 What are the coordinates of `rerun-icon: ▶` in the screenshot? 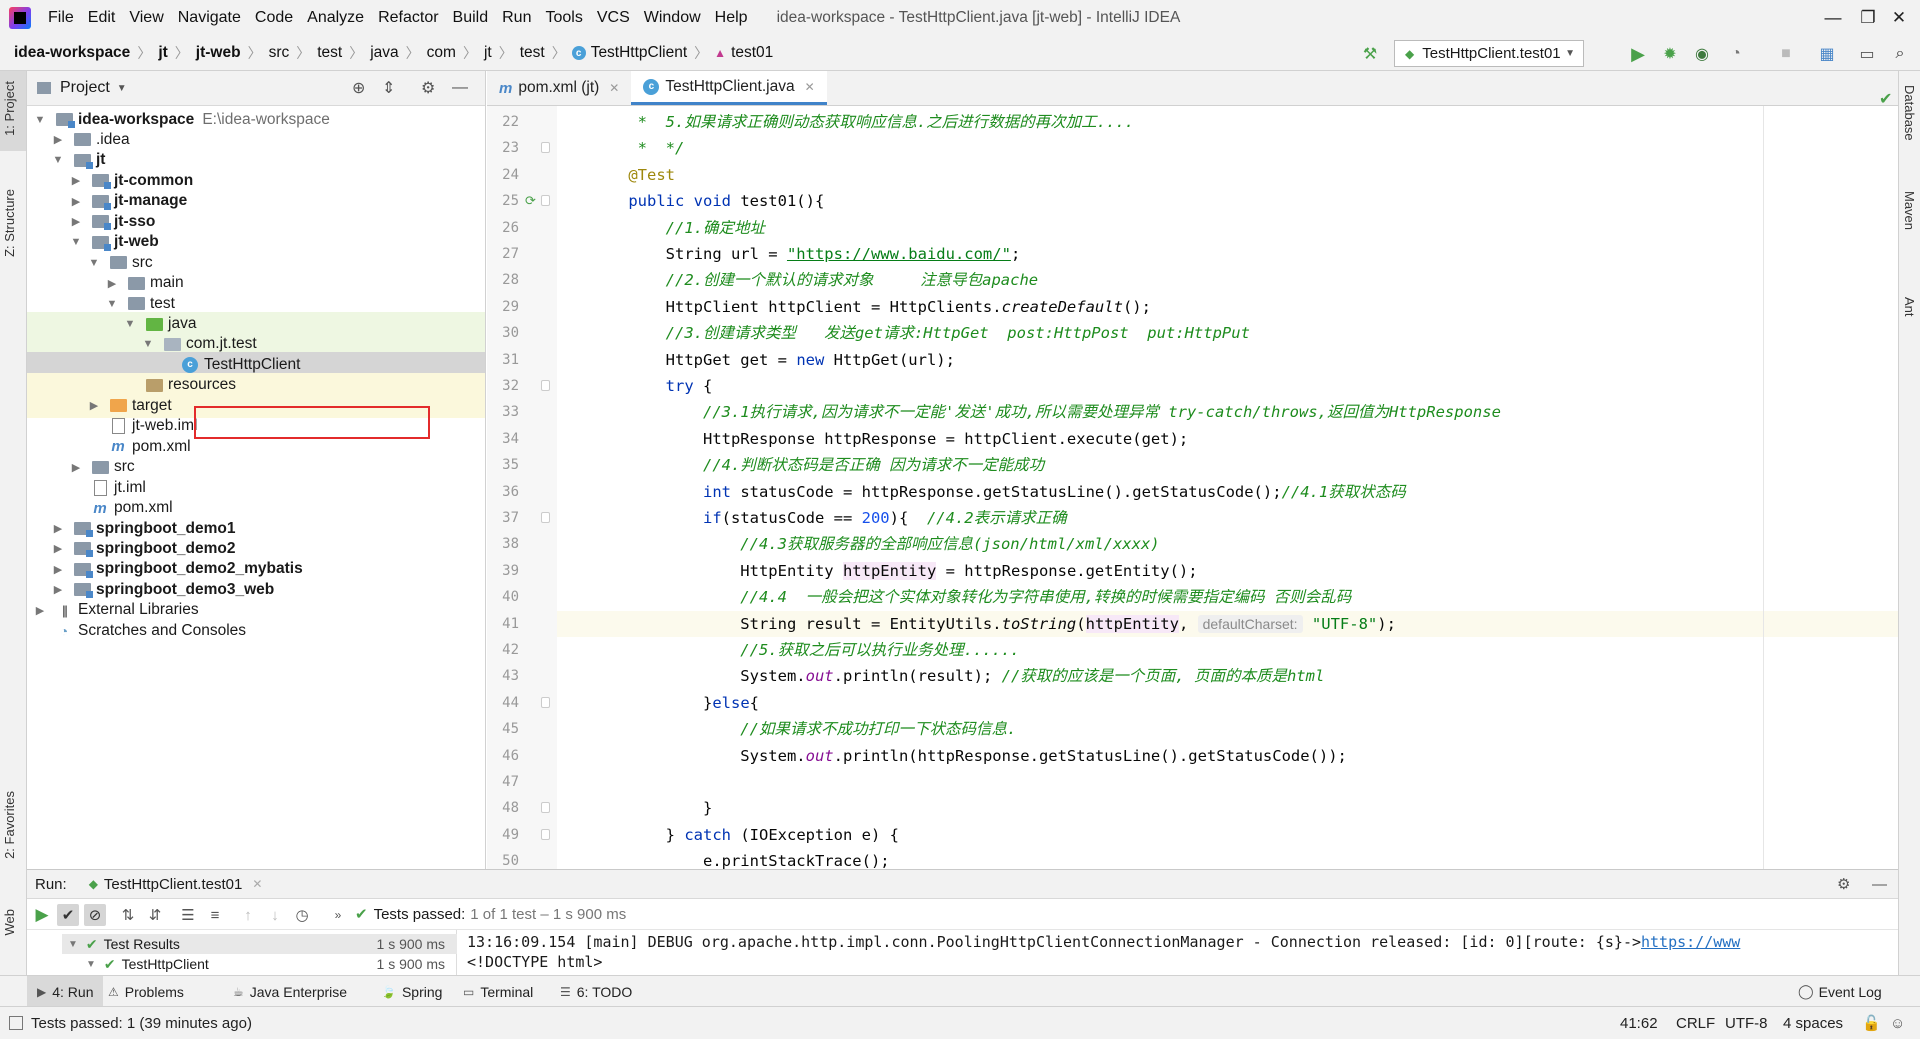 It's located at (42, 915).